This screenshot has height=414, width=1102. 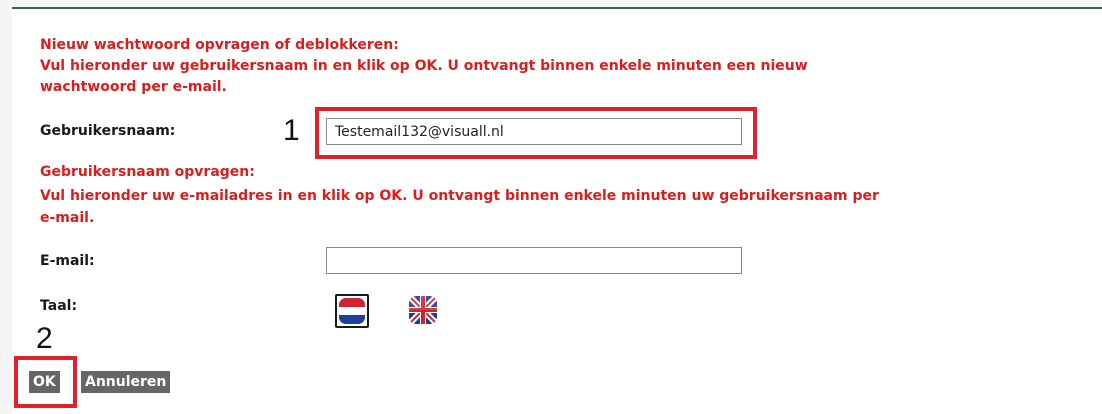 What do you see at coordinates (352, 311) in the screenshot?
I see `netherlands-flag-icon` at bounding box center [352, 311].